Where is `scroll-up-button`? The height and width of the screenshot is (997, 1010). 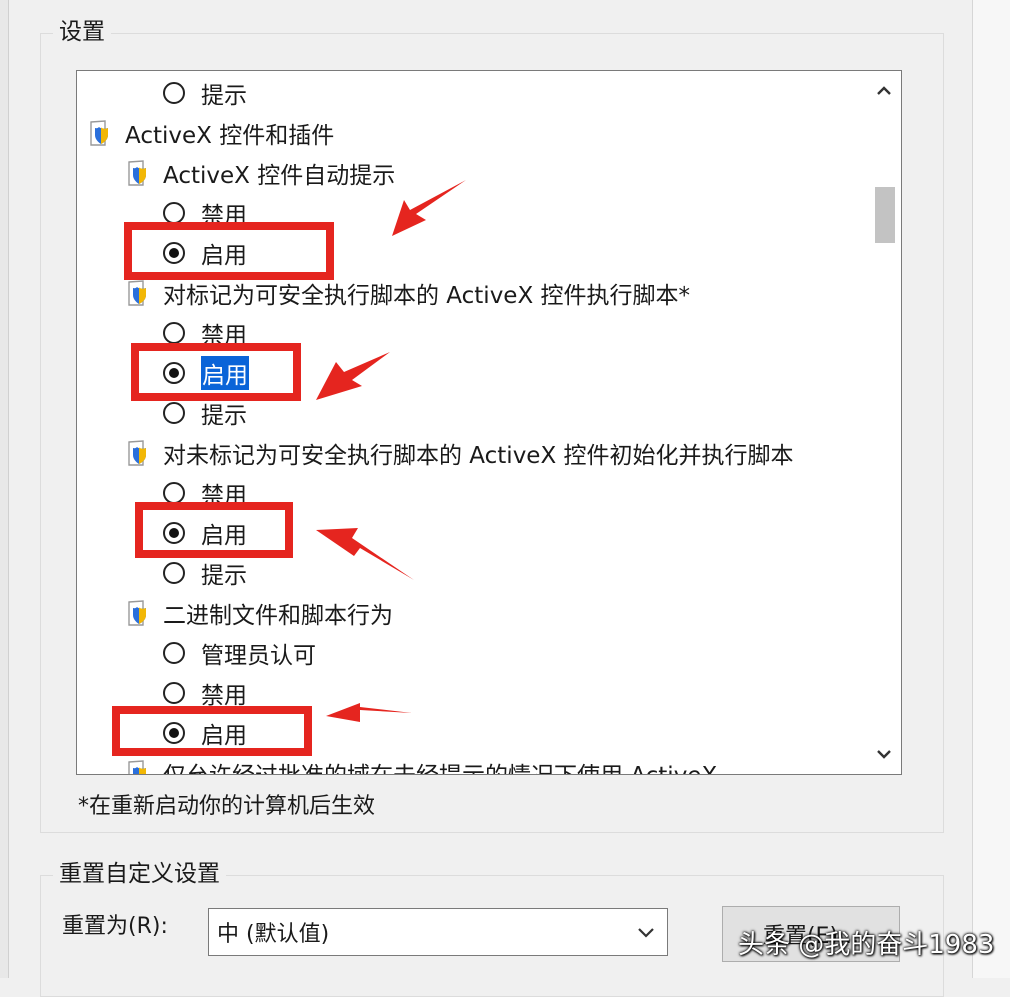 scroll-up-button is located at coordinates (884, 91).